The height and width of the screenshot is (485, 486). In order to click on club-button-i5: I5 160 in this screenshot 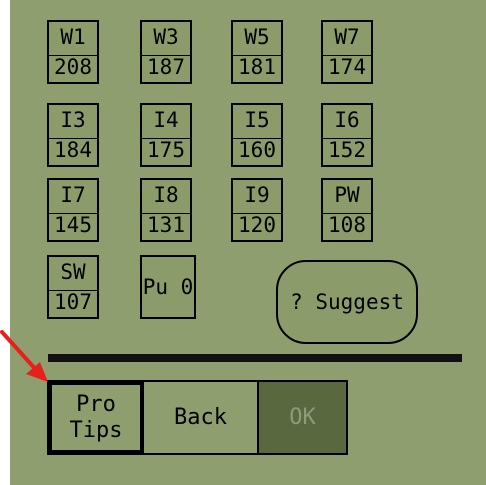, I will do `click(257, 135)`.